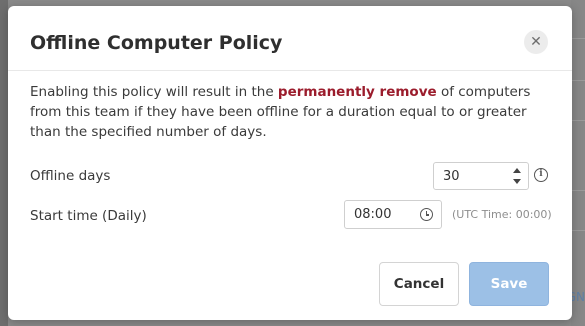 The width and height of the screenshot is (585, 326). Describe the element at coordinates (4, 163) in the screenshot. I see `background-left-edge` at that location.